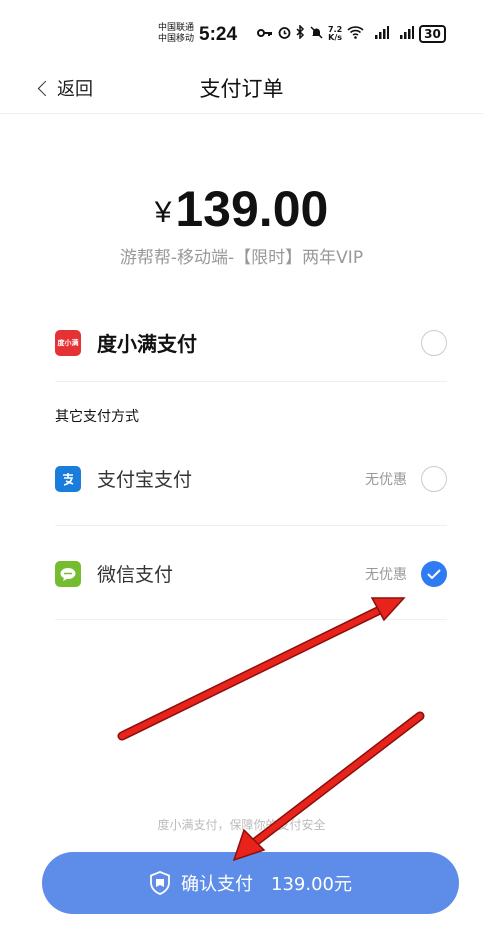  Describe the element at coordinates (145, 480) in the screenshot. I see `payment-label: 支付宝支付` at that location.